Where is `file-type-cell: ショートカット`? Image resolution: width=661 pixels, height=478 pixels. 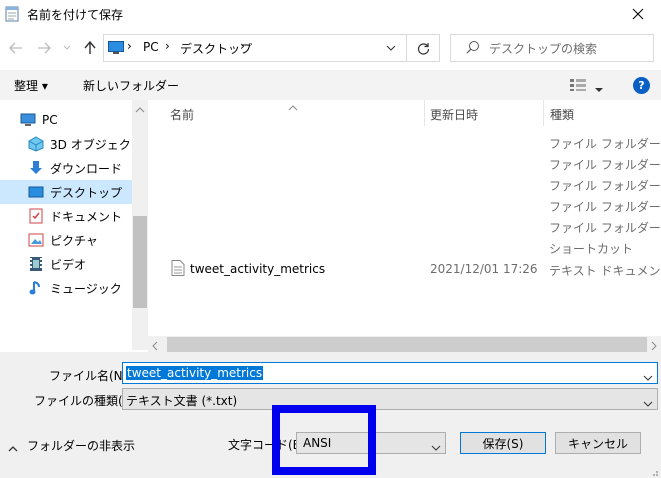 file-type-cell: ショートカット is located at coordinates (591, 249).